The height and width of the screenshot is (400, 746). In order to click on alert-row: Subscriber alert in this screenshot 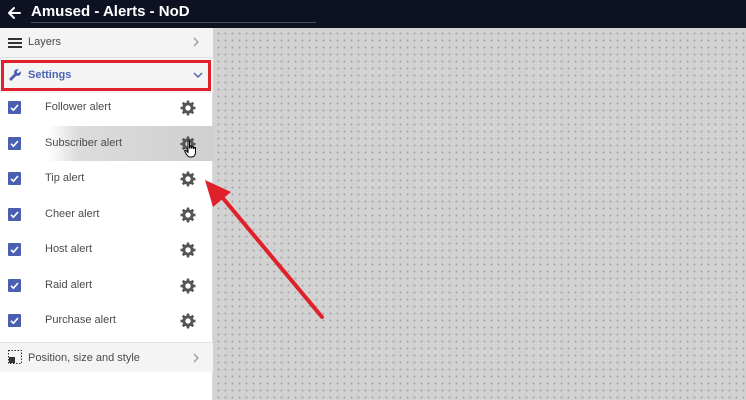, I will do `click(106, 143)`.